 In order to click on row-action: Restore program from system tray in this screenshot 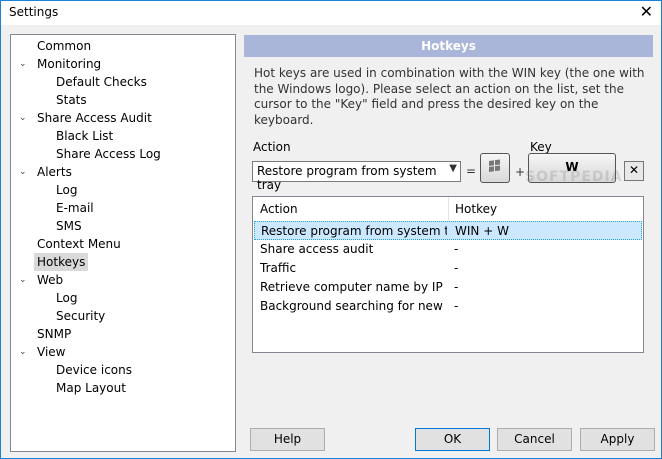, I will do `click(354, 231)`.